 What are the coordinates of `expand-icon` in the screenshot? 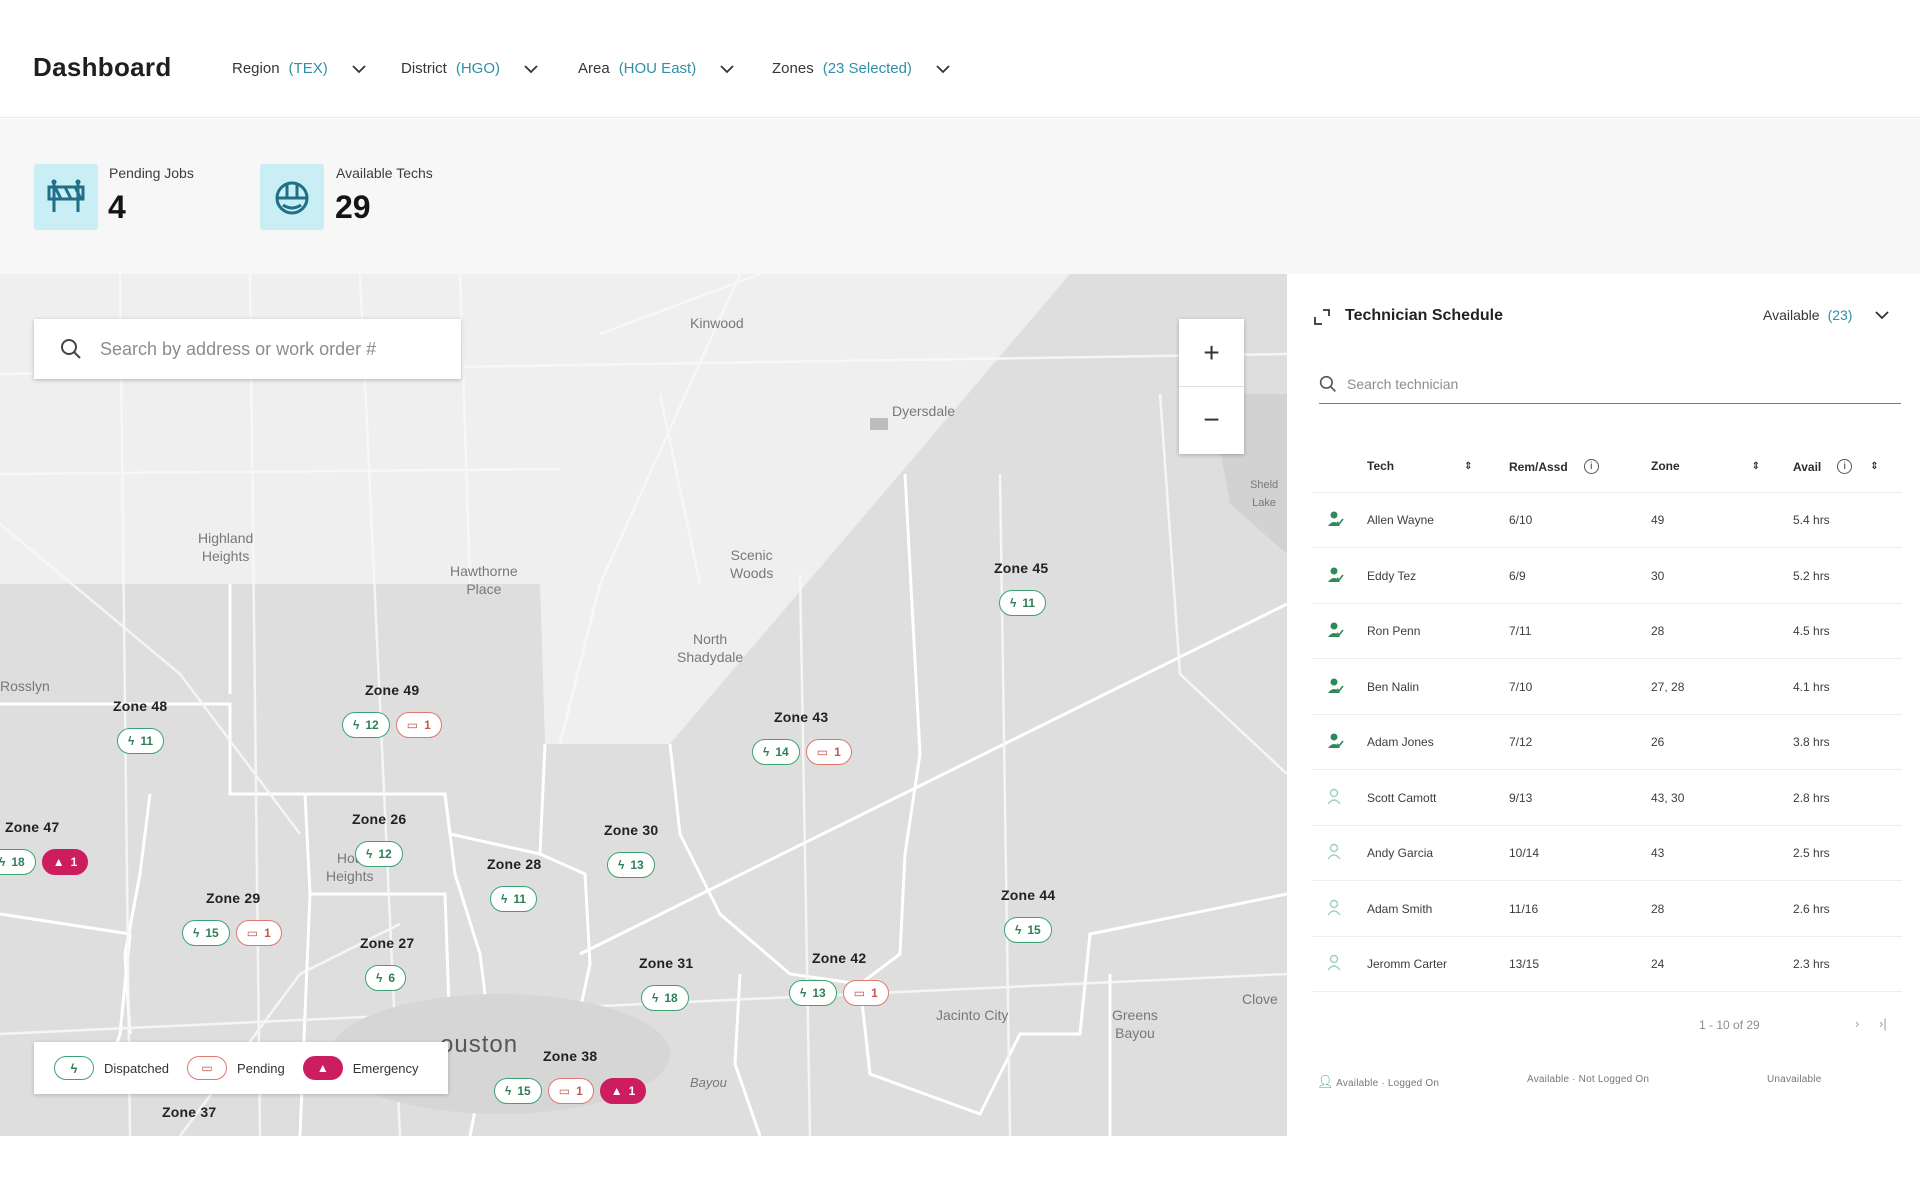 It's located at (1322, 317).